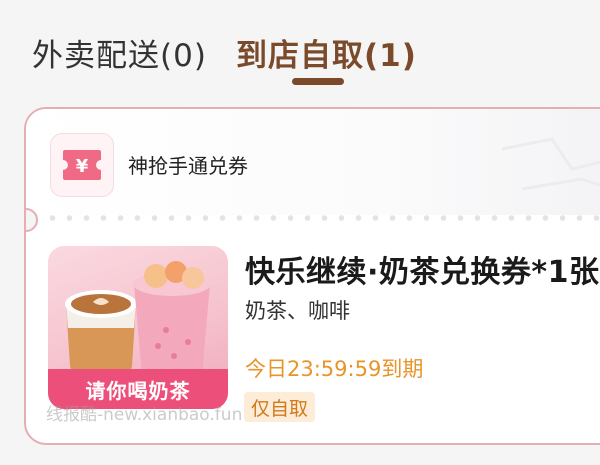 The height and width of the screenshot is (465, 600). I want to click on coupon-icon: ¥, so click(82, 165).